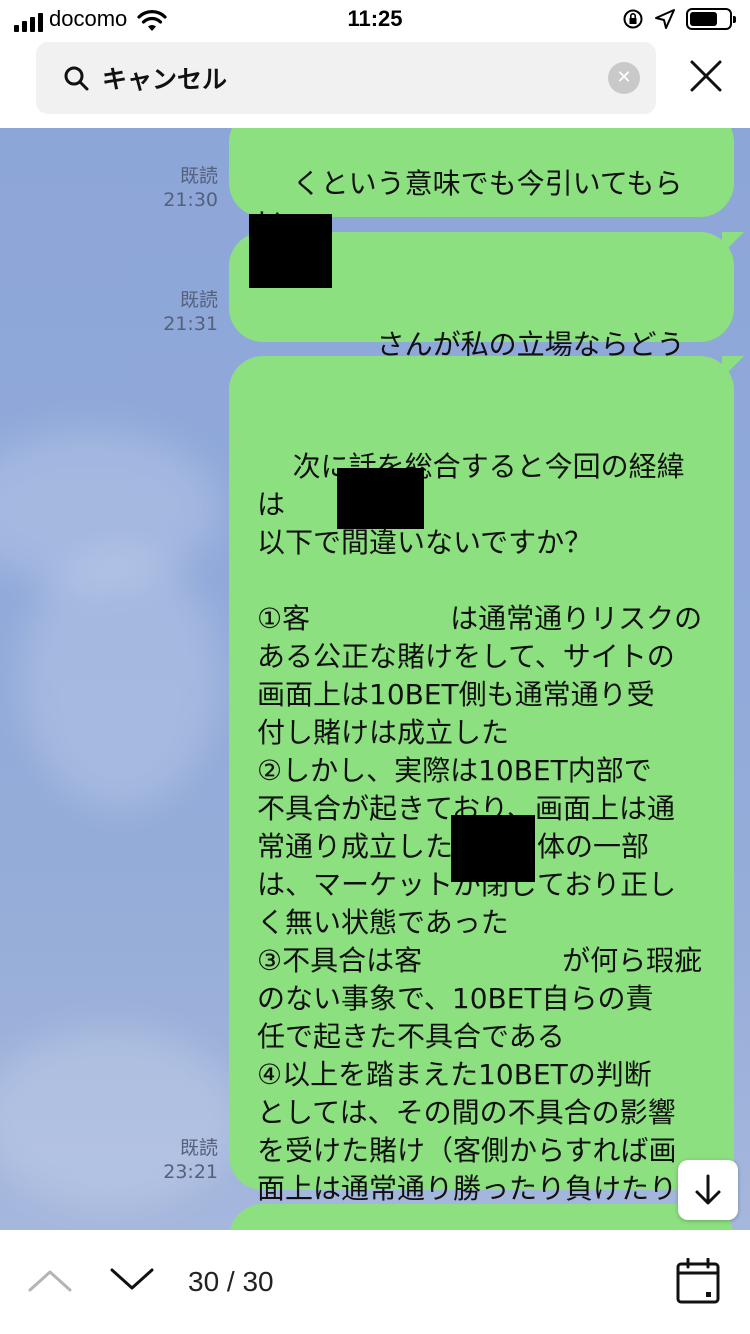 The image size is (750, 1334). Describe the element at coordinates (703, 19) in the screenshot. I see `battery-fill` at that location.